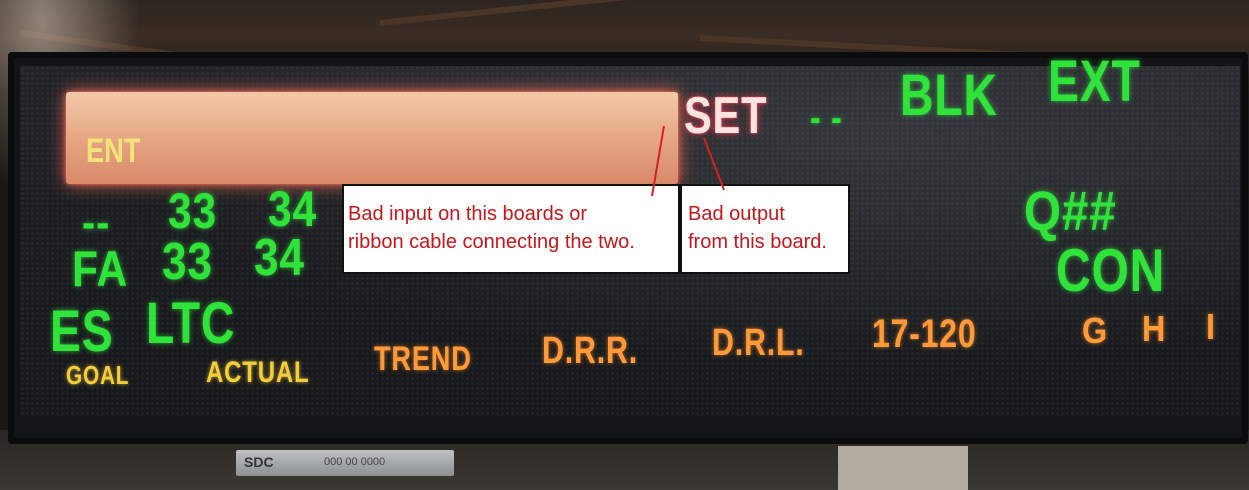 Image resolution: width=1249 pixels, height=490 pixels. What do you see at coordinates (658, 161) in the screenshot?
I see `input-pointer-line` at bounding box center [658, 161].